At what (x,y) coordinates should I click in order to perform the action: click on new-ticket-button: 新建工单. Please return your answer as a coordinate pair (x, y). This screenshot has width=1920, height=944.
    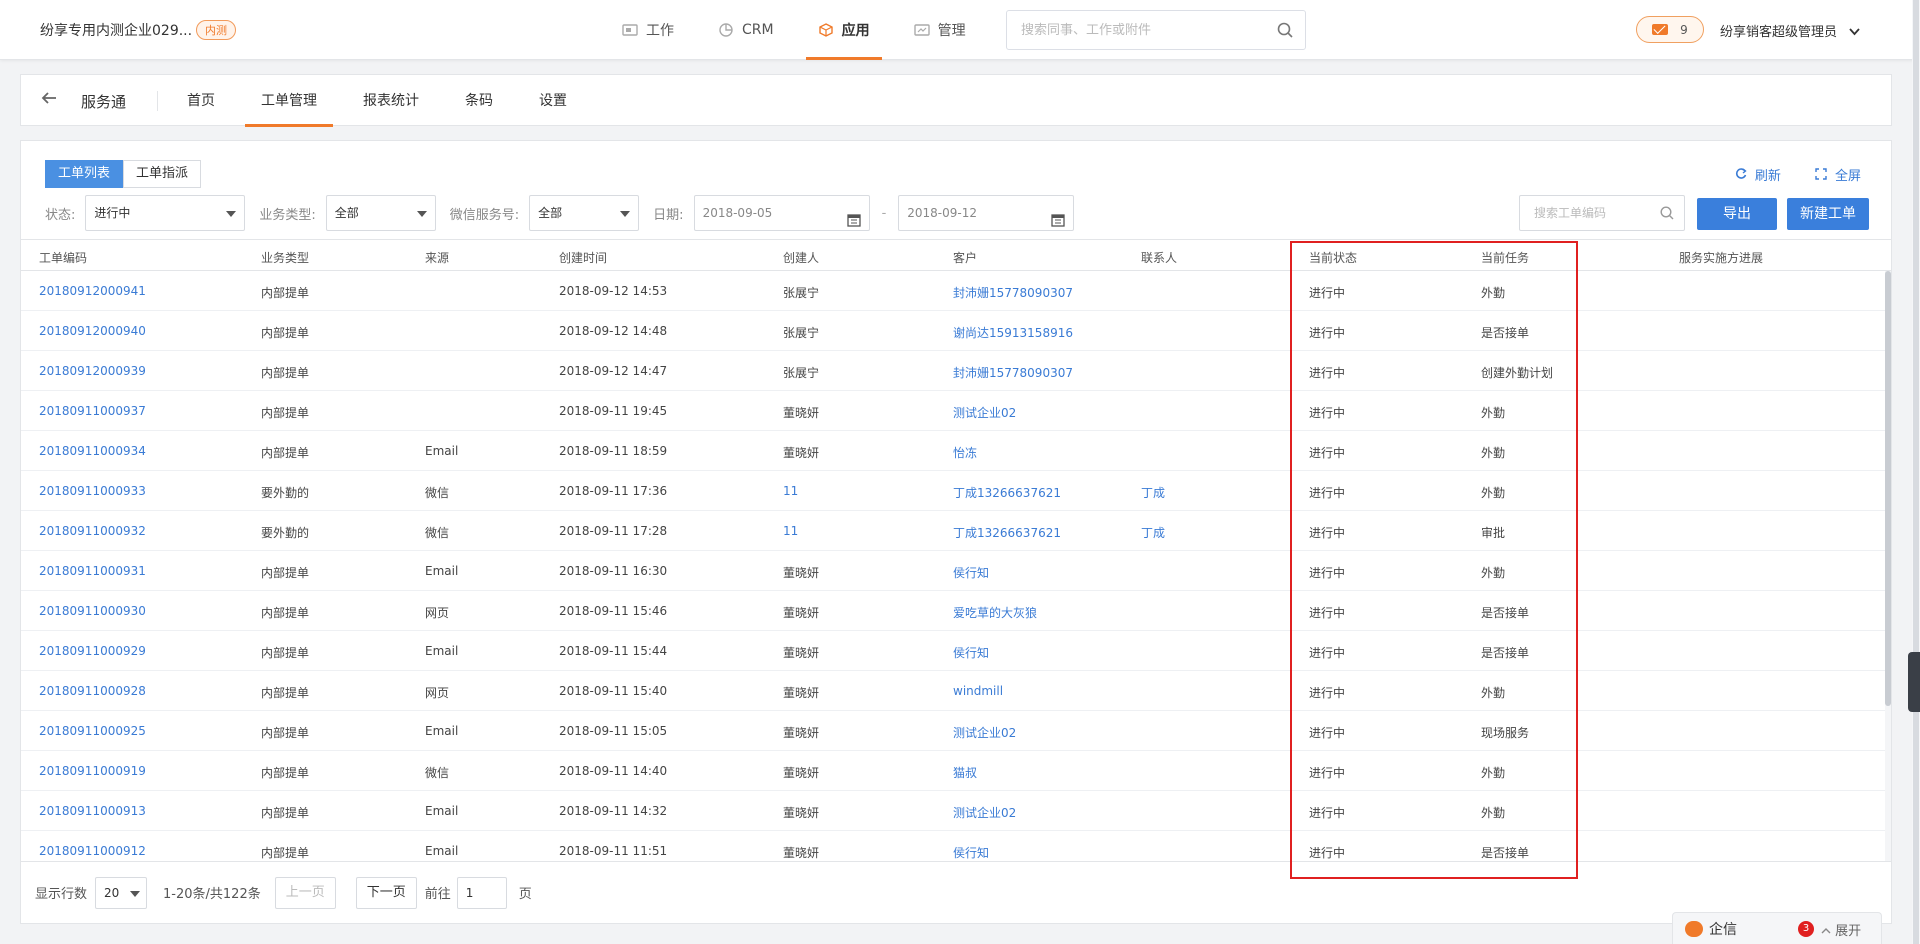
    Looking at the image, I should click on (1828, 214).